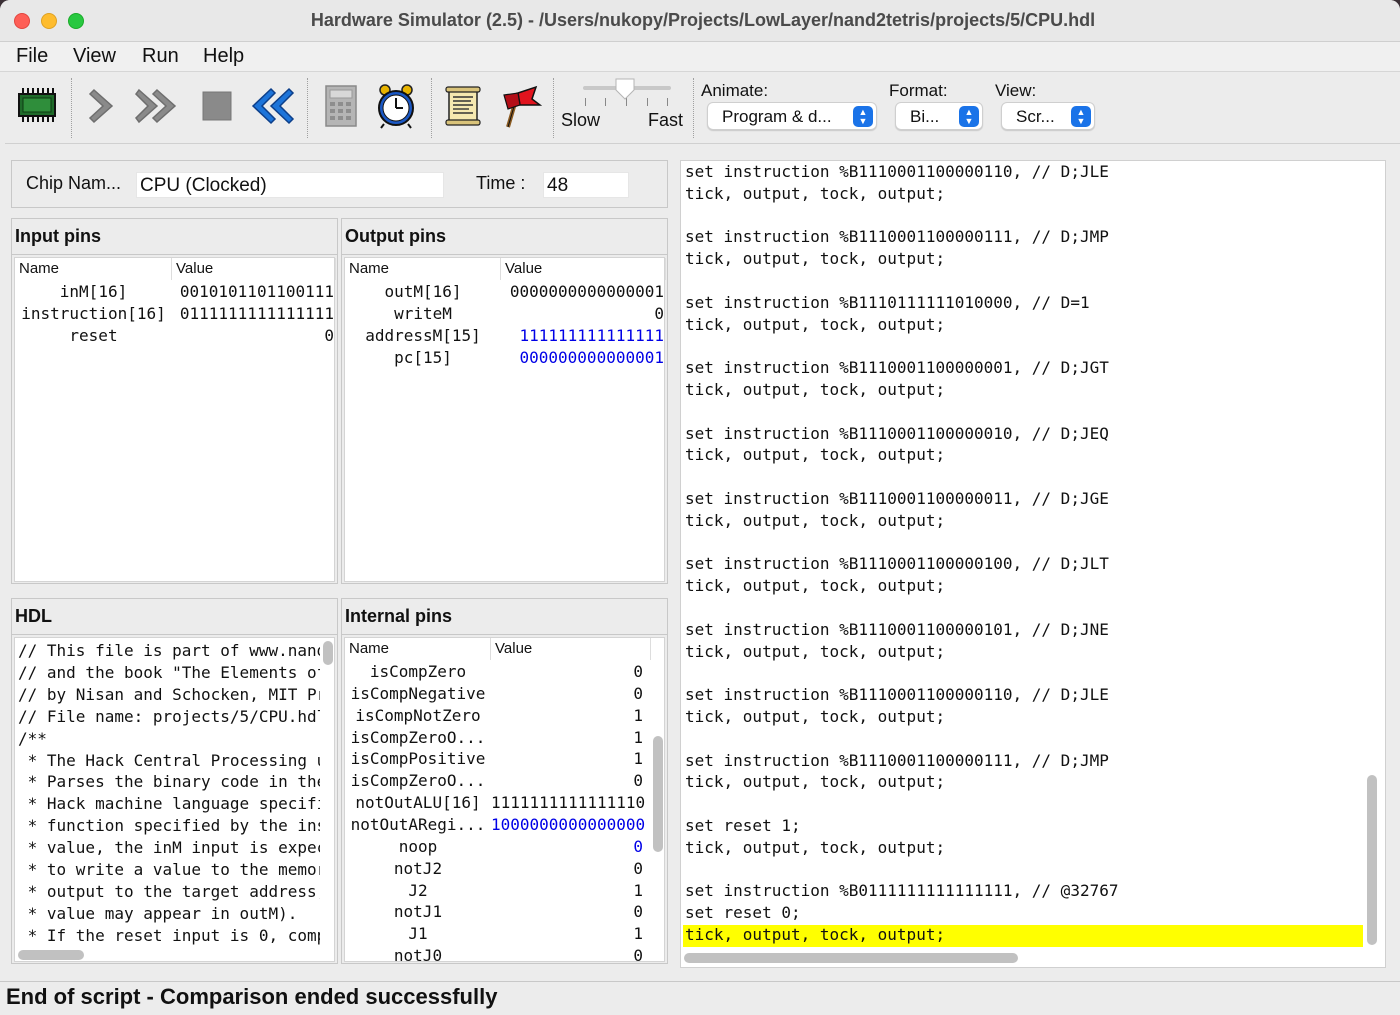 Image resolution: width=1400 pixels, height=1015 pixels. What do you see at coordinates (175, 293) in the screenshot?
I see `input-pins-row: inM[16] 0010101101100111` at bounding box center [175, 293].